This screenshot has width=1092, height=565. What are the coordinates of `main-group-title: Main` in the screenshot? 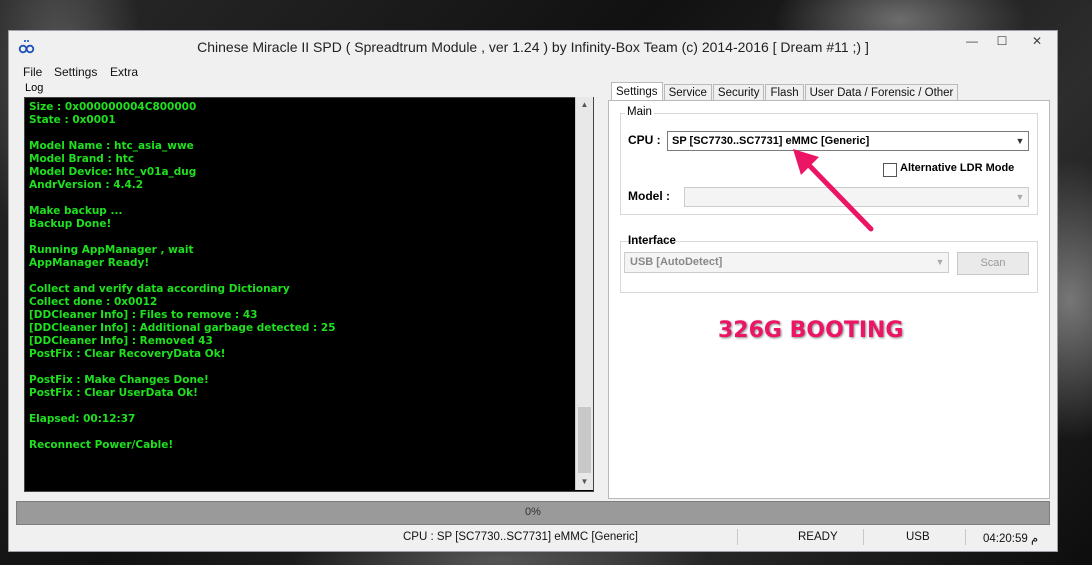 It's located at (639, 112).